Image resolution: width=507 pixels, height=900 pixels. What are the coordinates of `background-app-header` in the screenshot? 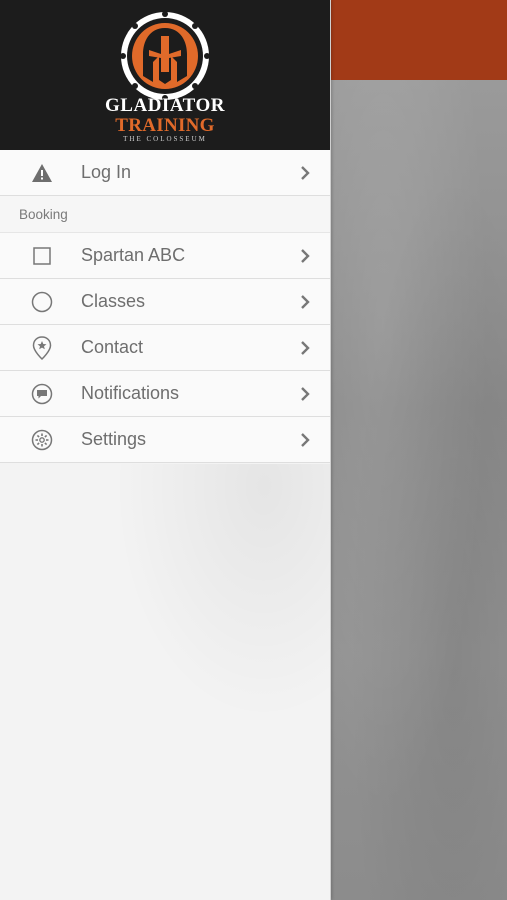 It's located at (418, 40).